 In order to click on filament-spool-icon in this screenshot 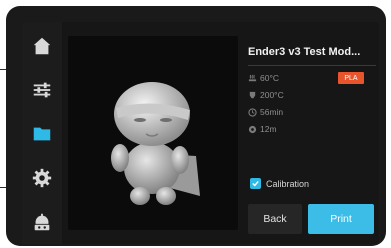, I will do `click(252, 129)`.